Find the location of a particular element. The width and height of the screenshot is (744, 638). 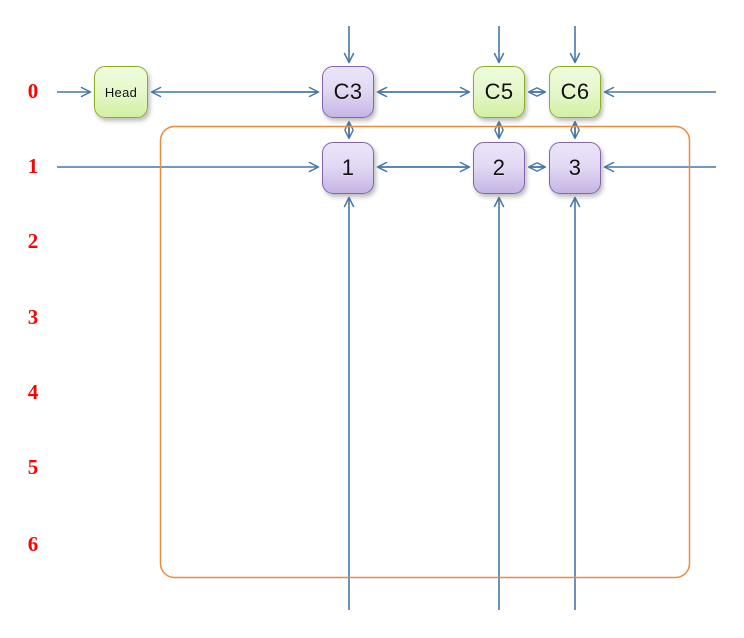

row-label-4: 4 is located at coordinates (33, 392).